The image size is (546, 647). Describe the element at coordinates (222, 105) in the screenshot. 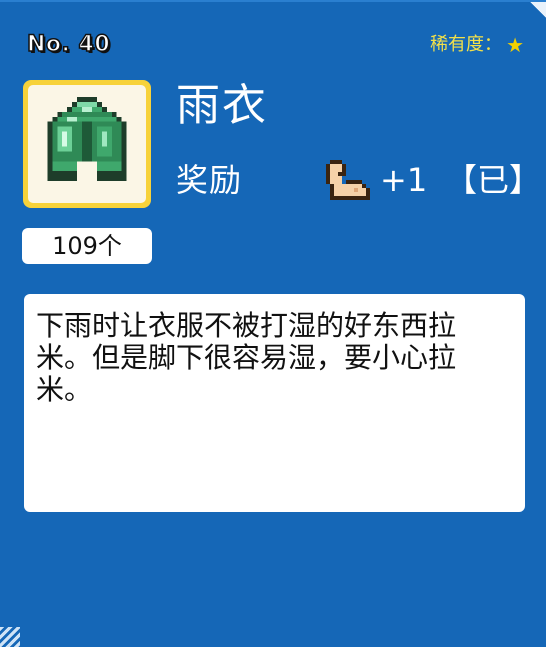

I see `item-name: 雨衣` at that location.